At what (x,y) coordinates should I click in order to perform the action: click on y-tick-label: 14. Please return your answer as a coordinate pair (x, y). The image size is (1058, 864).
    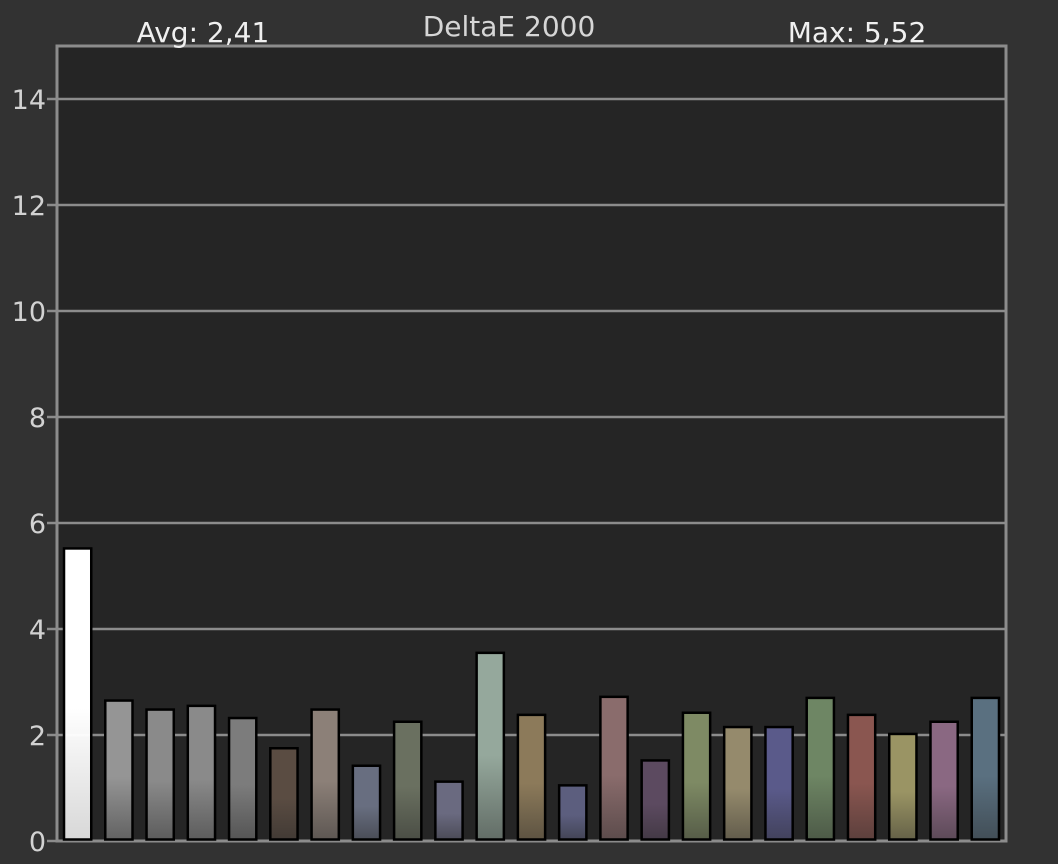
    Looking at the image, I should click on (29, 100).